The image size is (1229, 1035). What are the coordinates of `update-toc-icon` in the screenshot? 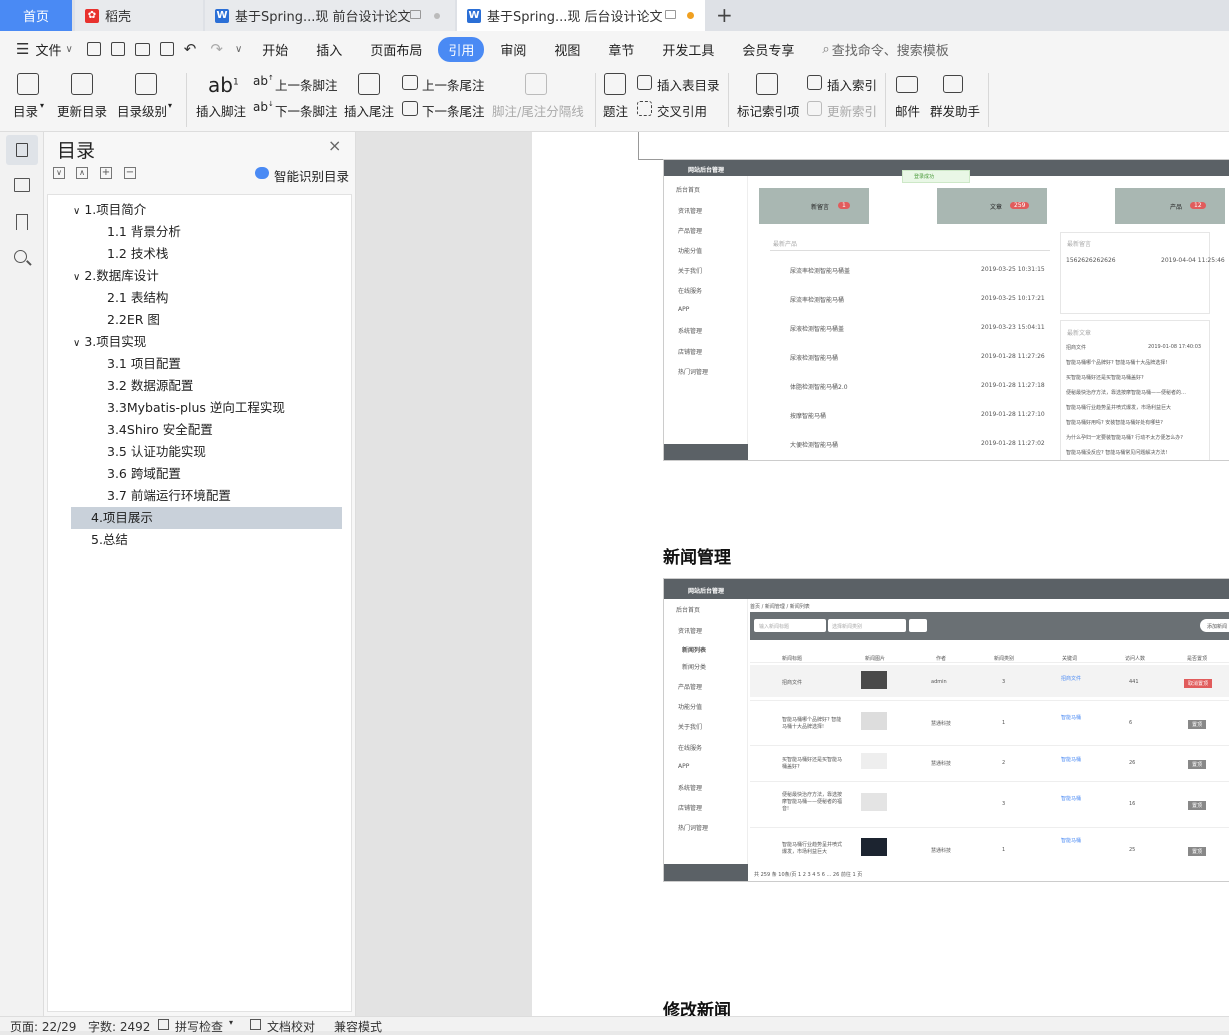 It's located at (82, 84).